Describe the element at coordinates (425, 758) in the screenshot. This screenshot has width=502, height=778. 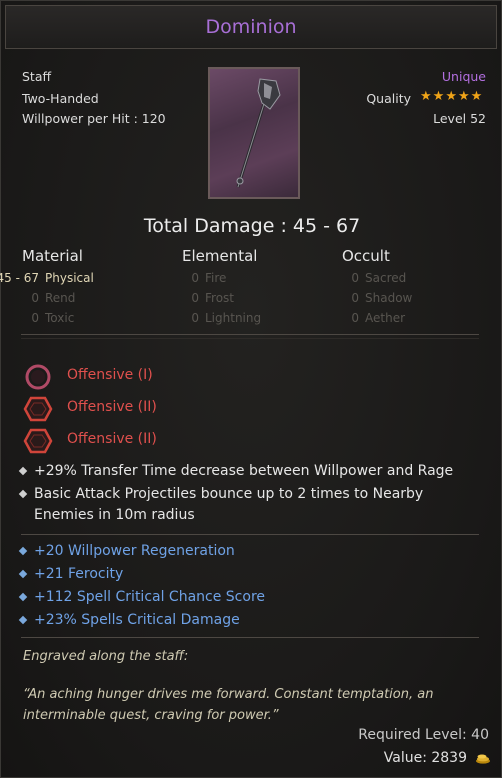
I see `item-value: Value: 2839` at that location.